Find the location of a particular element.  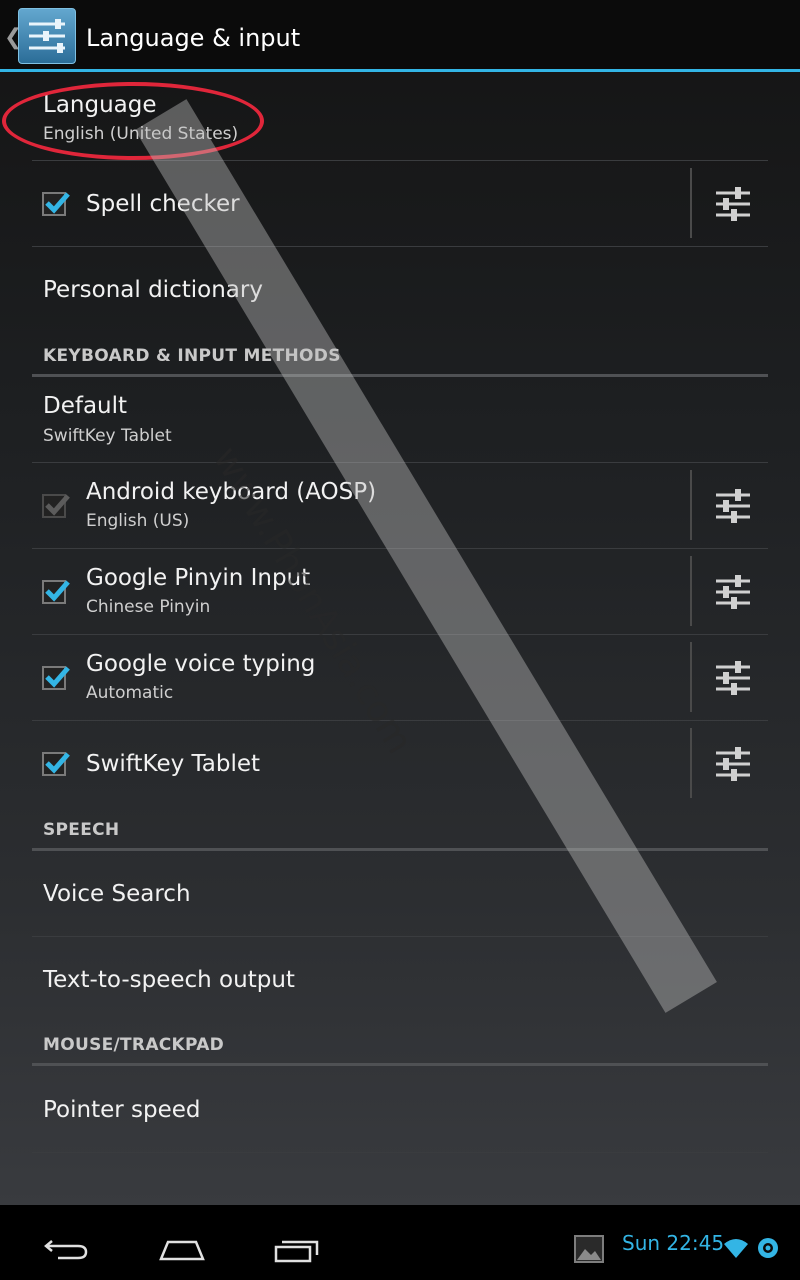

spell-checker-row: Spell checker is located at coordinates (400, 204).